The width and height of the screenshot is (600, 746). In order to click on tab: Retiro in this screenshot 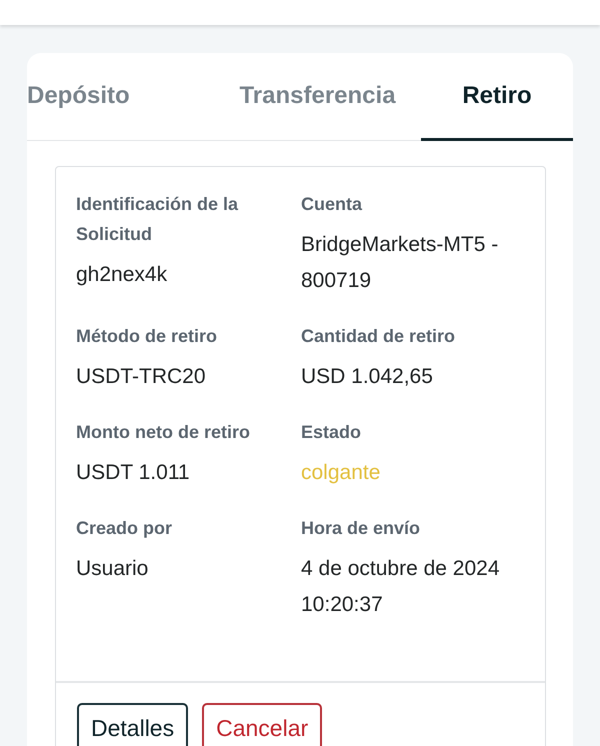, I will do `click(497, 97)`.